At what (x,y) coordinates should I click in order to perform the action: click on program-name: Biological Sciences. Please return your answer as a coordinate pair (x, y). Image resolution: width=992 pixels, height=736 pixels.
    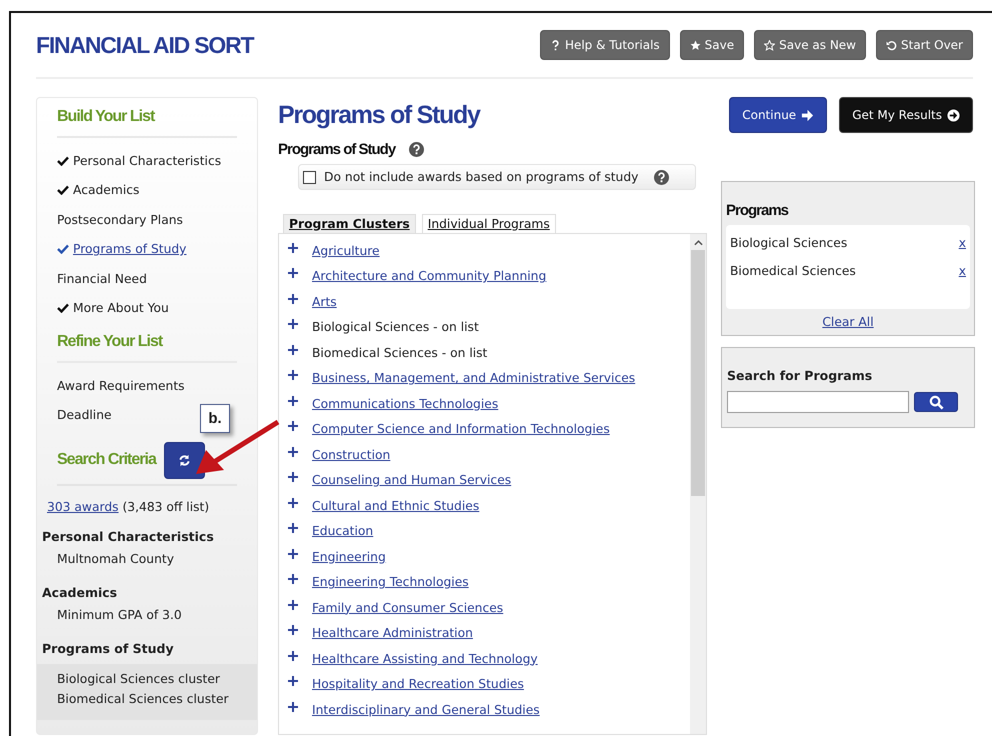
    Looking at the image, I should click on (789, 243).